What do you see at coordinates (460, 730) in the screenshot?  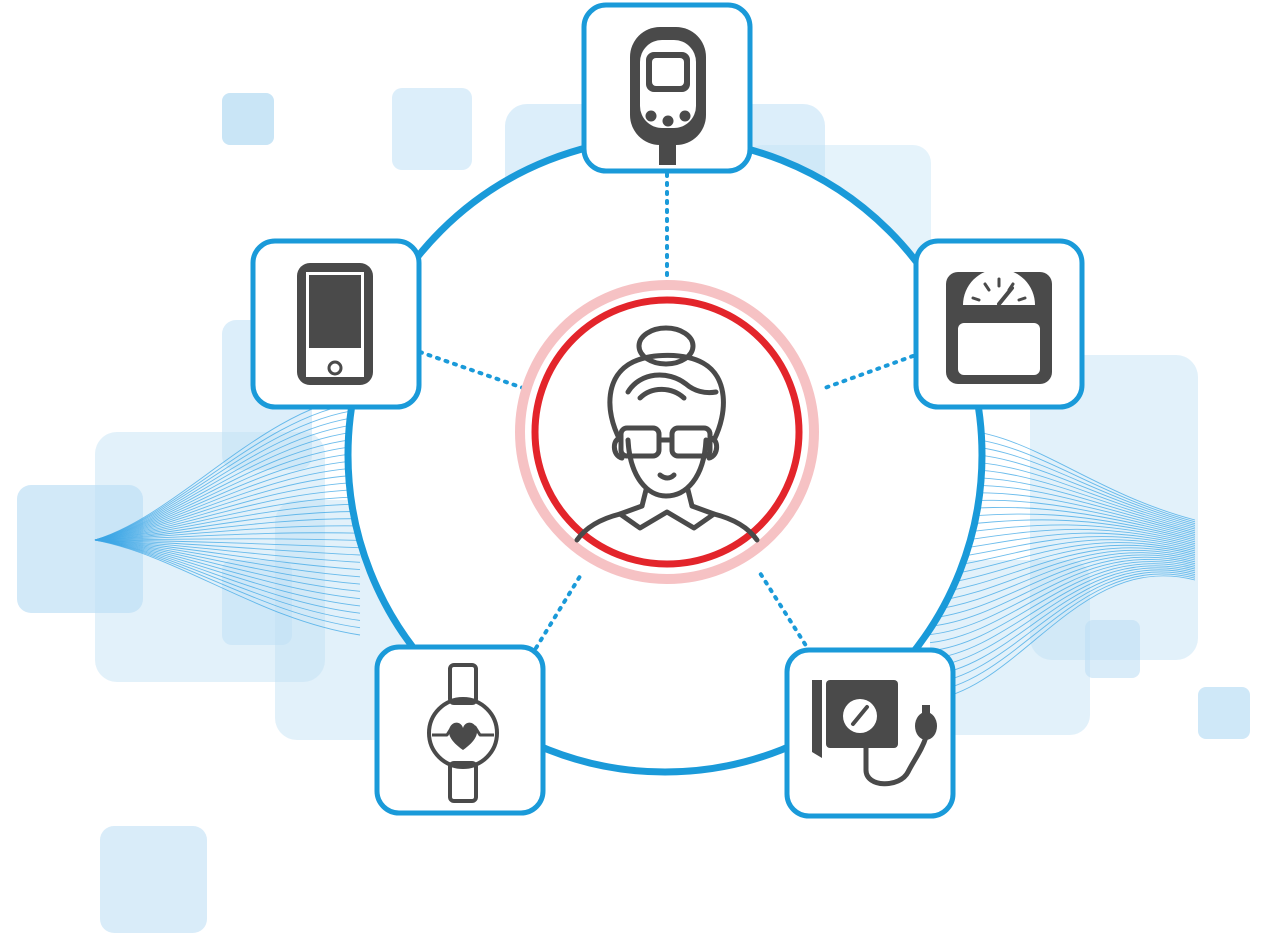 I see `device-tile-smartwatch` at bounding box center [460, 730].